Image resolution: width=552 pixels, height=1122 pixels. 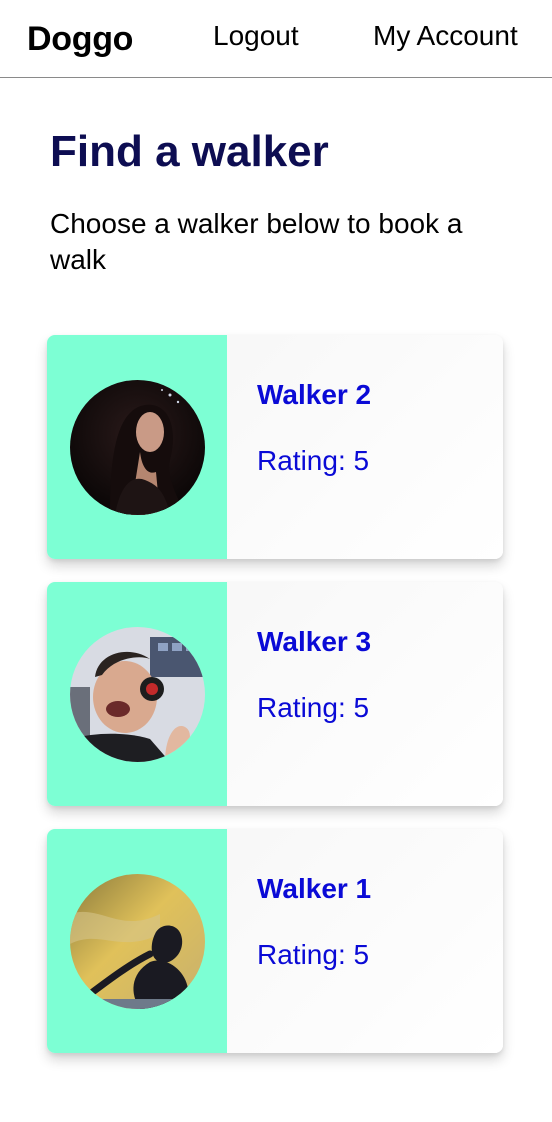 What do you see at coordinates (314, 394) in the screenshot?
I see `walker-name: Walker 2` at bounding box center [314, 394].